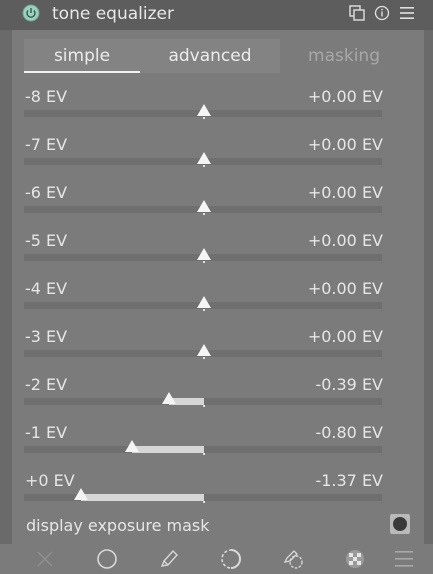 The width and height of the screenshot is (433, 574). What do you see at coordinates (45, 559) in the screenshot?
I see `close-icon` at bounding box center [45, 559].